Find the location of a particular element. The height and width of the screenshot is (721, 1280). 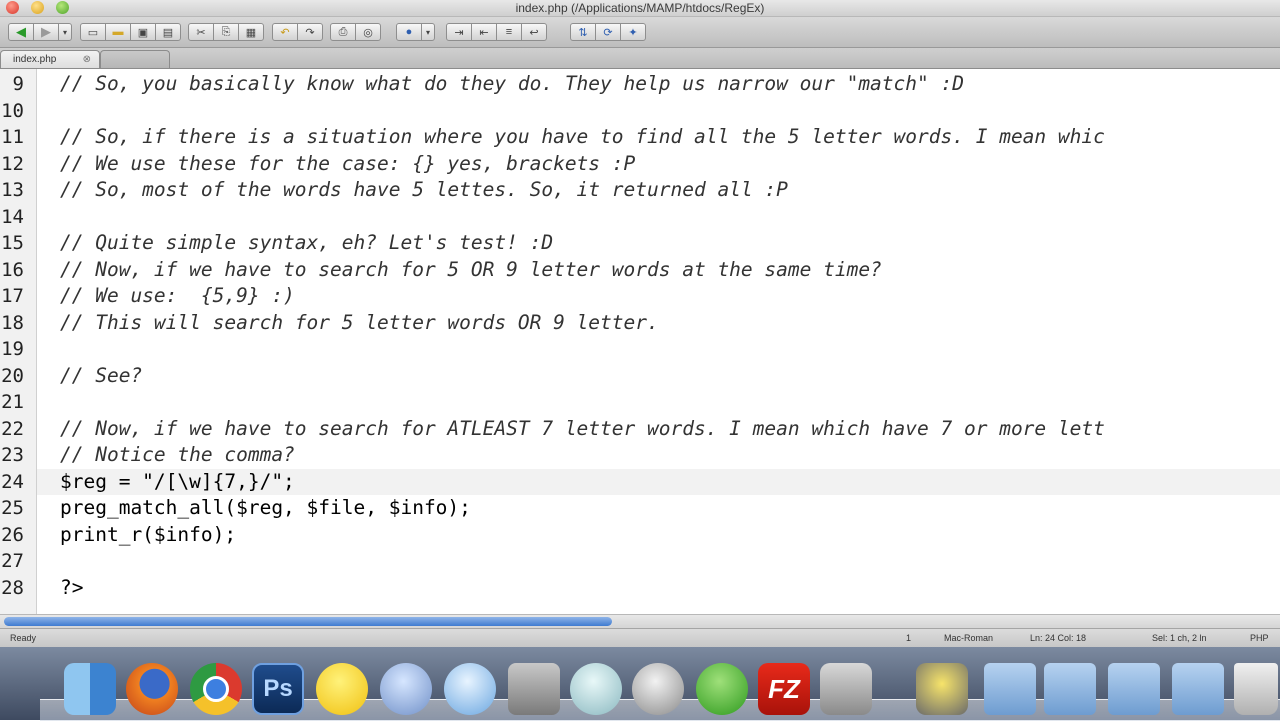

language-indicator: PHP is located at coordinates (1259, 638).